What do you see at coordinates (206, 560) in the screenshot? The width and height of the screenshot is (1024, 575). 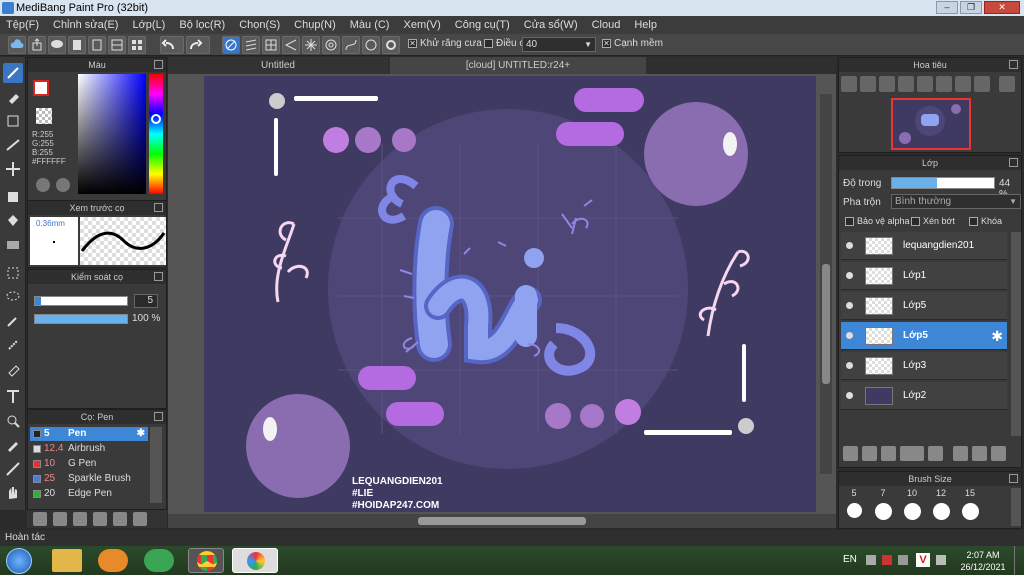 I see `chrome-icon` at bounding box center [206, 560].